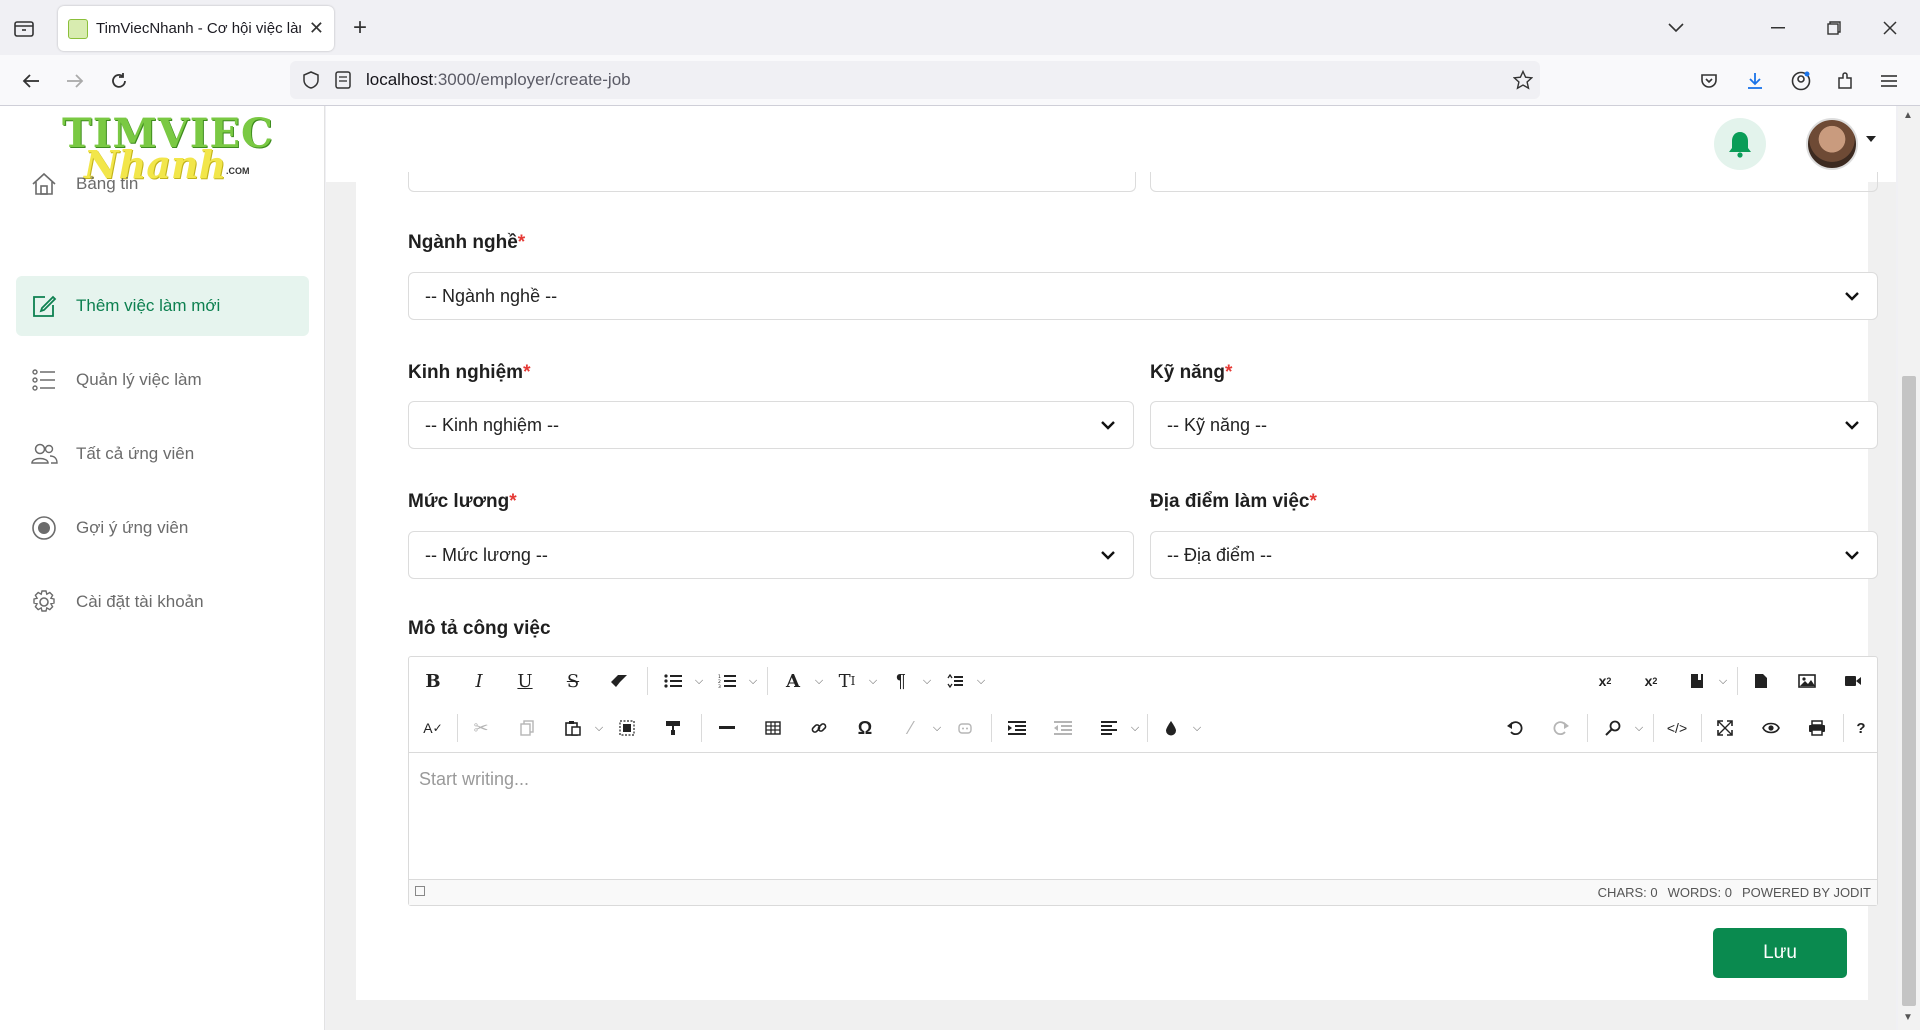  Describe the element at coordinates (311, 80) in the screenshot. I see `shield-icon` at that location.